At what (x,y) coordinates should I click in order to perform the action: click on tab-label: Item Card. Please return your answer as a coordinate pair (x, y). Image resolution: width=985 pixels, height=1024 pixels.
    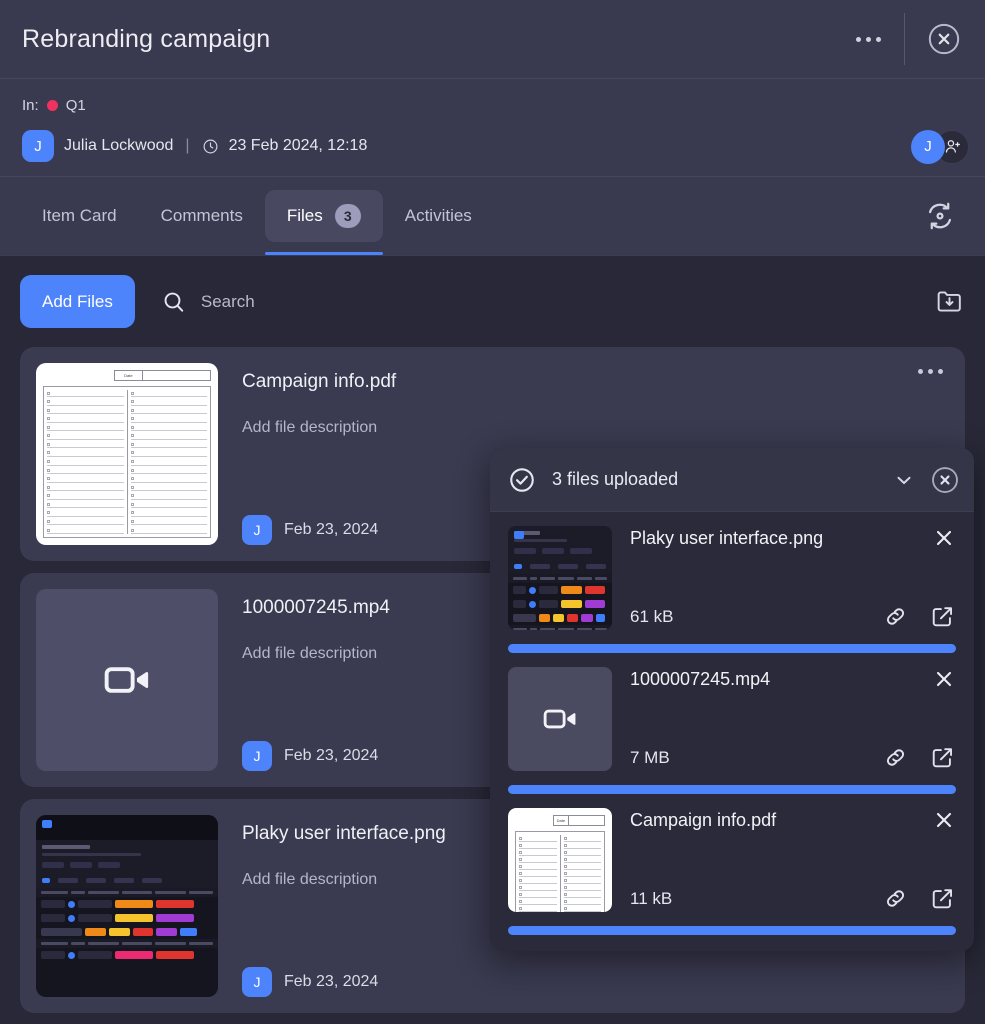
    Looking at the image, I should click on (79, 215).